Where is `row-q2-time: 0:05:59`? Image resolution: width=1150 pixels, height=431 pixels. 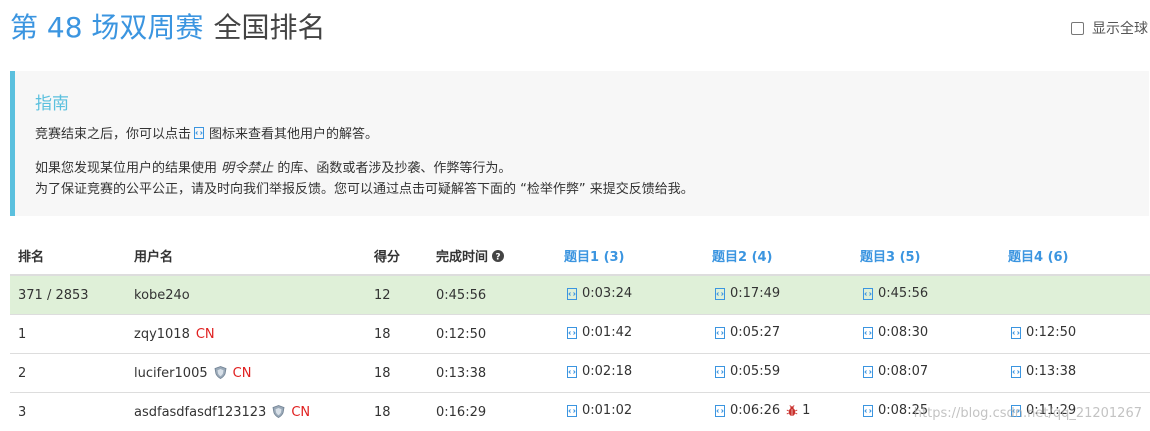
row-q2-time: 0:05:59 is located at coordinates (755, 372).